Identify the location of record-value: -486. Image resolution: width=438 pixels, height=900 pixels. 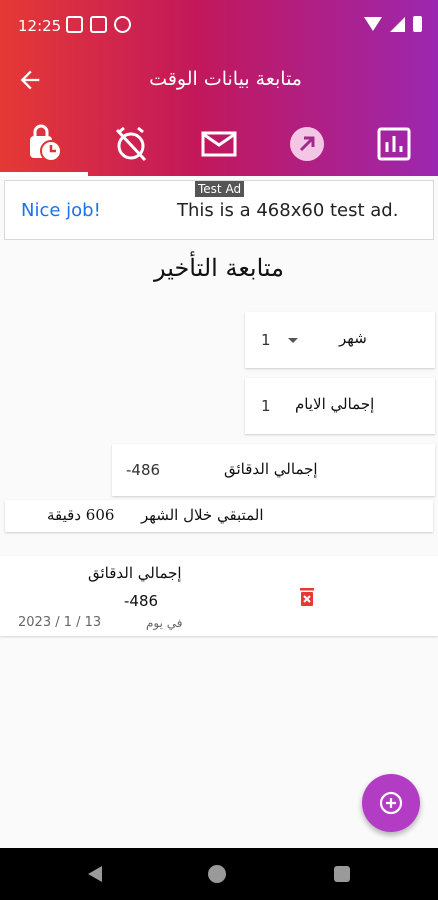
(141, 601).